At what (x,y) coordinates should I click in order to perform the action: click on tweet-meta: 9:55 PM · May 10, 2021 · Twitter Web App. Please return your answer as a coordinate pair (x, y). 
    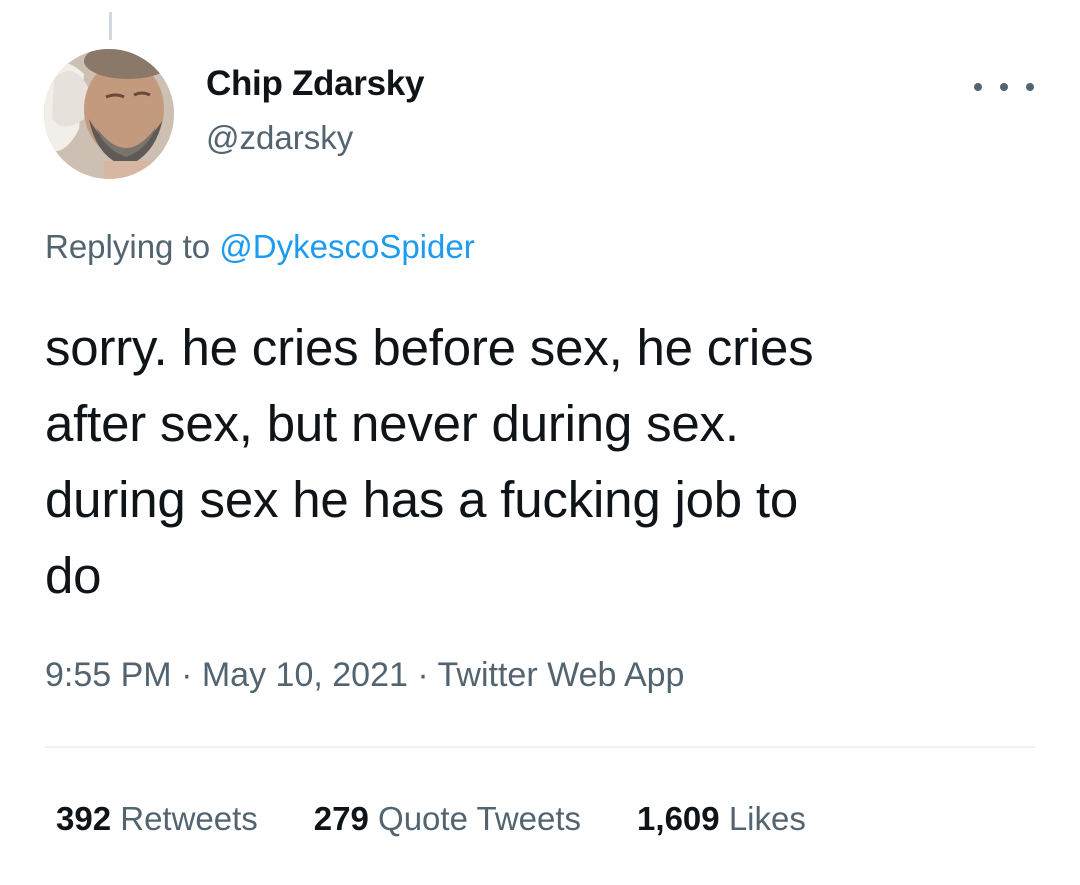
    Looking at the image, I should click on (364, 675).